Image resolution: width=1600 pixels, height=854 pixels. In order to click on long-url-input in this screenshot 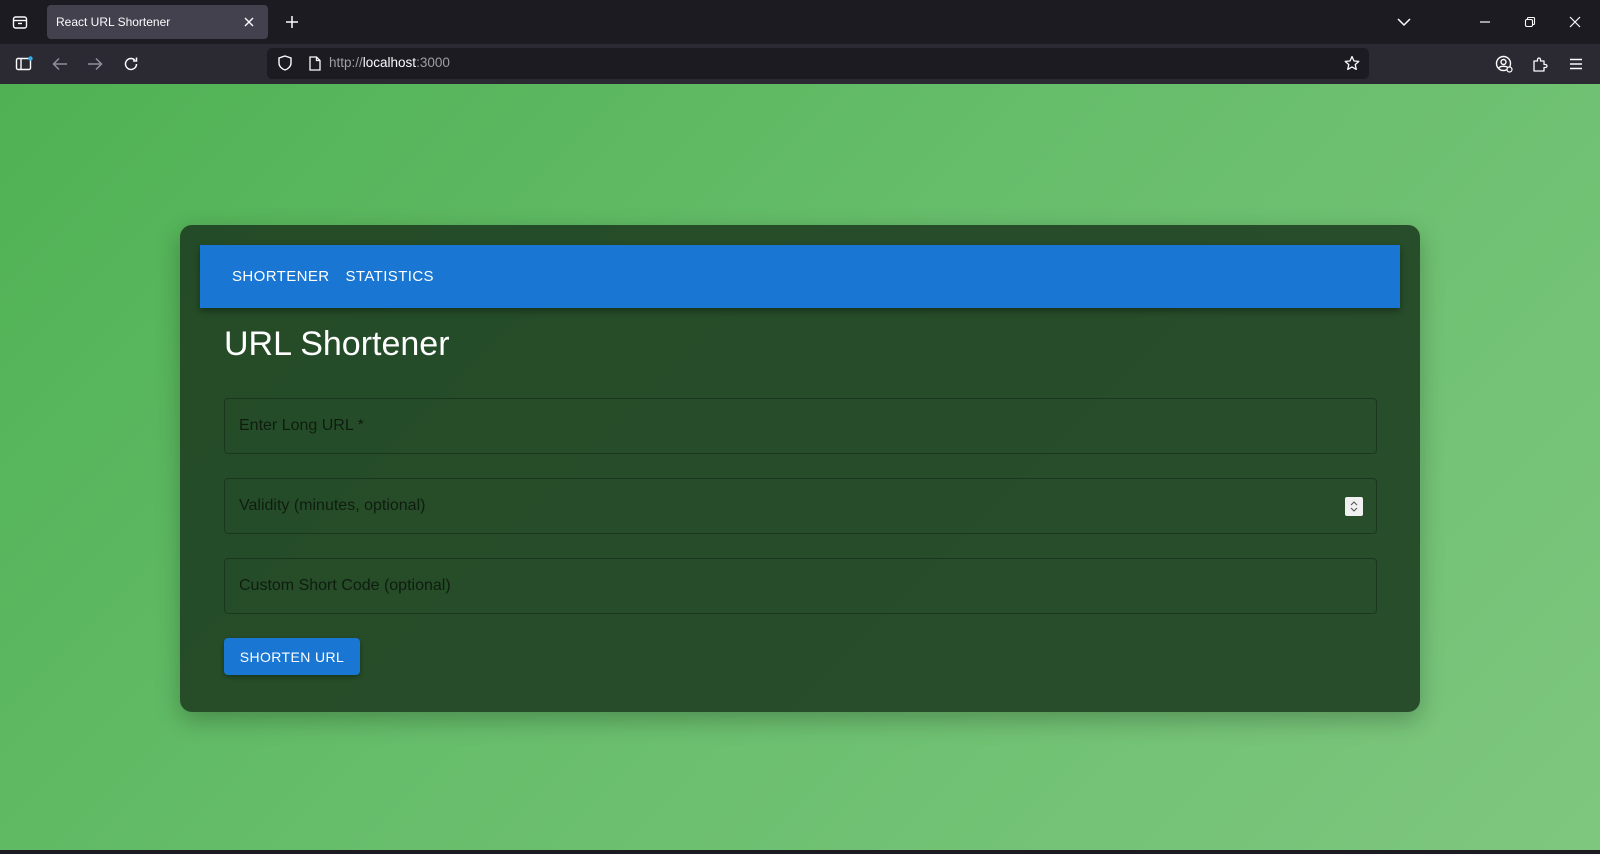, I will do `click(800, 426)`.